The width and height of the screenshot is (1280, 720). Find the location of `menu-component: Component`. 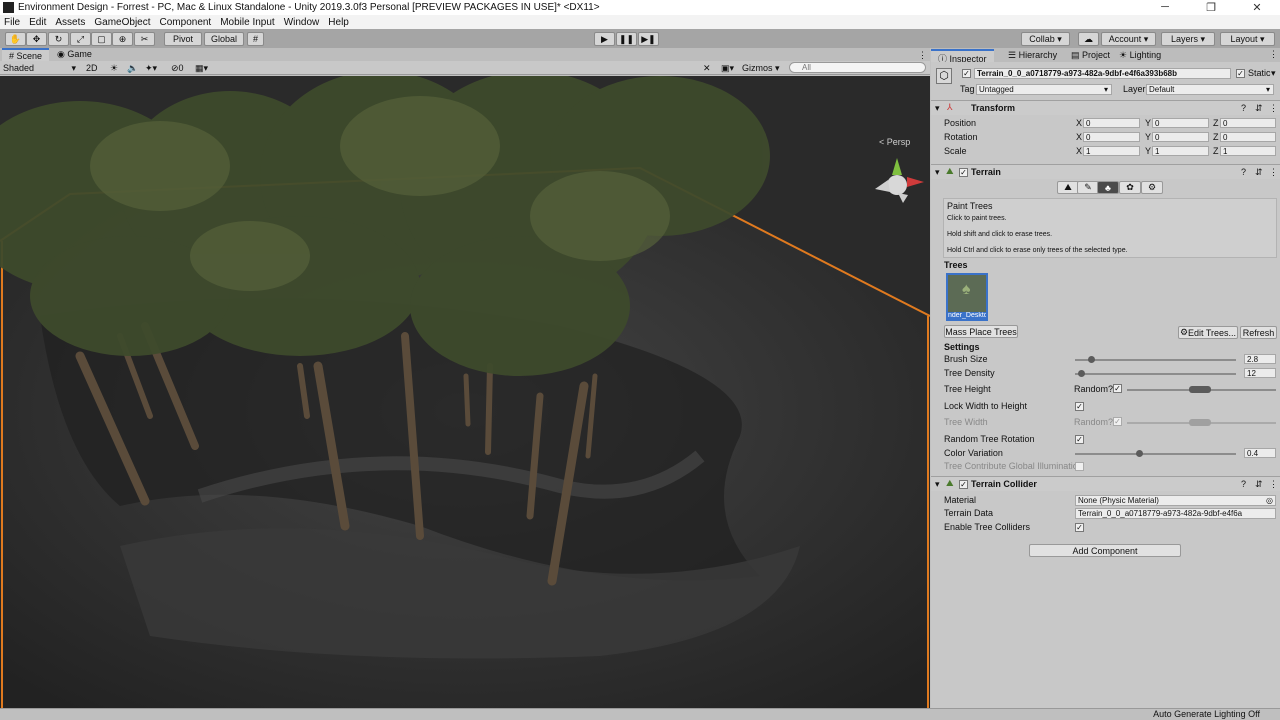

menu-component: Component is located at coordinates (186, 22).